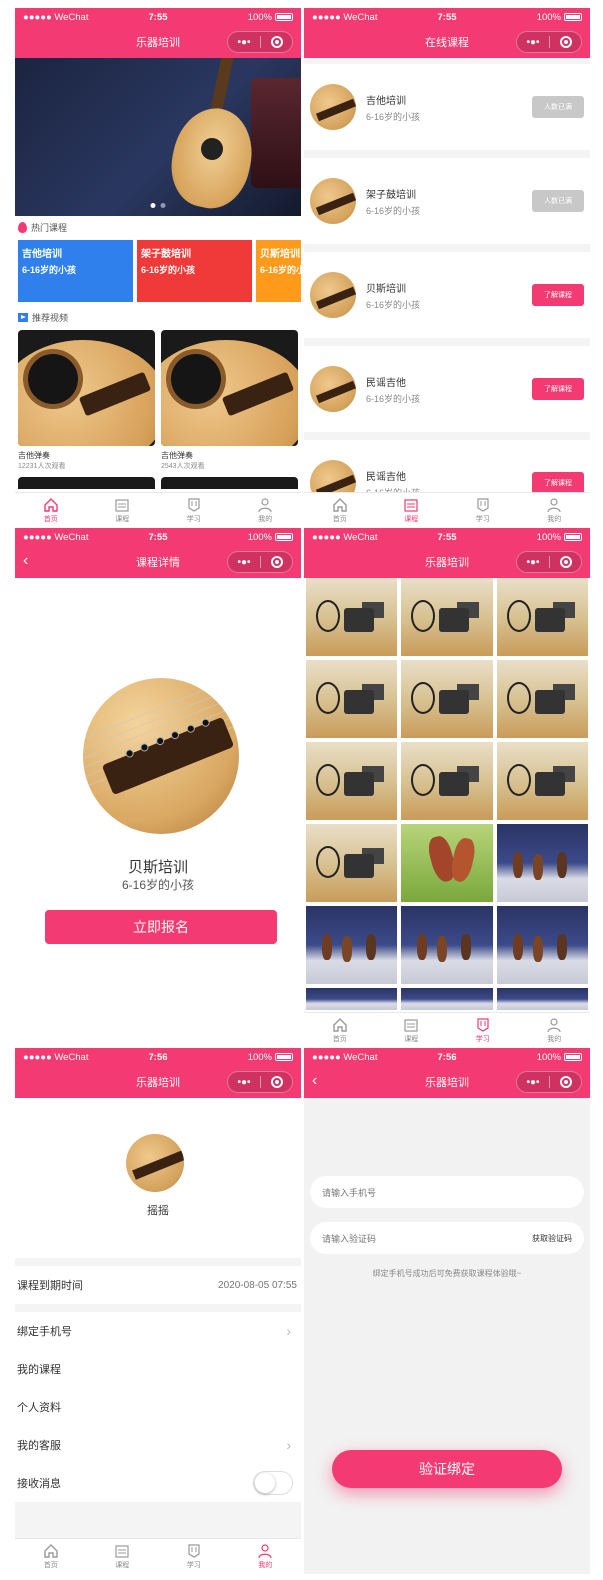  Describe the element at coordinates (447, 201) in the screenshot. I see `course-item: 架子鼓培训 6-16岁的小孩 人数已满` at that location.